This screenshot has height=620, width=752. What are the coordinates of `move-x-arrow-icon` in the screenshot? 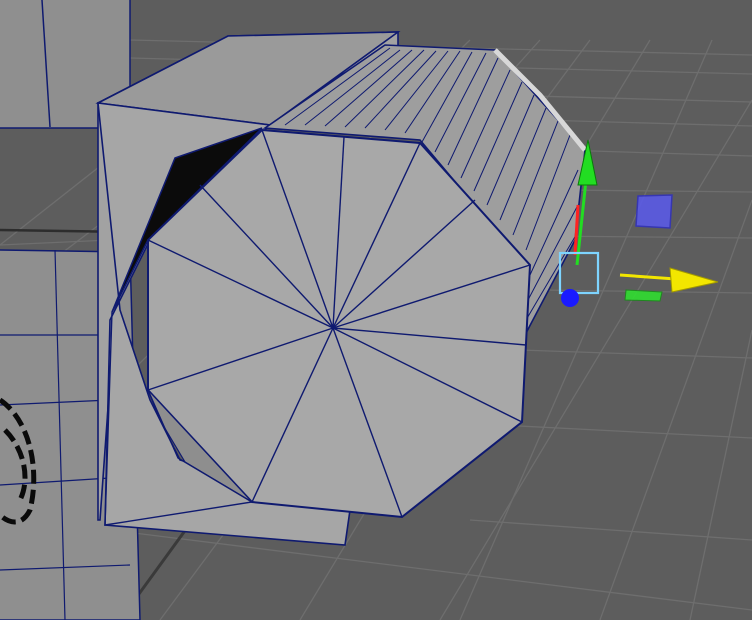 It's located at (694, 280).